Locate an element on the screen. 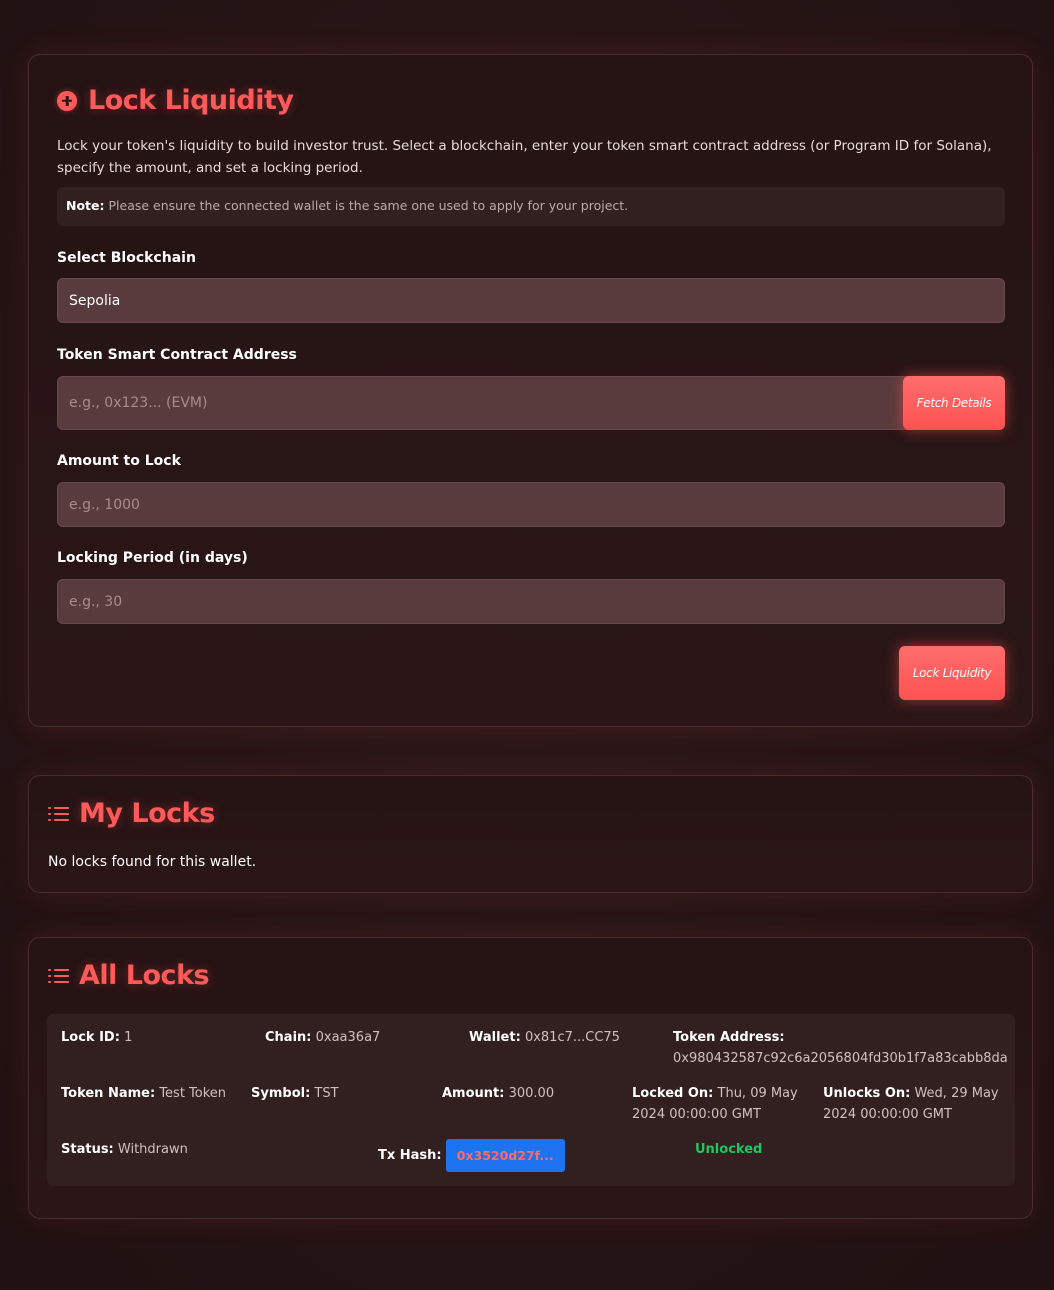 The image size is (1054, 1290). my-locks-title-text: My Locks is located at coordinates (147, 813).